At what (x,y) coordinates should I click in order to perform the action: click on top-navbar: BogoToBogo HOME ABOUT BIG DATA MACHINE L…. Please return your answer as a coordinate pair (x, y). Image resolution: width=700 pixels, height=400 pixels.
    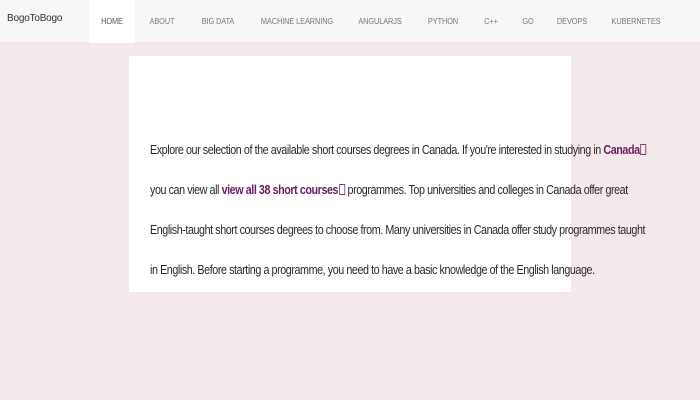
    Looking at the image, I should click on (350, 21).